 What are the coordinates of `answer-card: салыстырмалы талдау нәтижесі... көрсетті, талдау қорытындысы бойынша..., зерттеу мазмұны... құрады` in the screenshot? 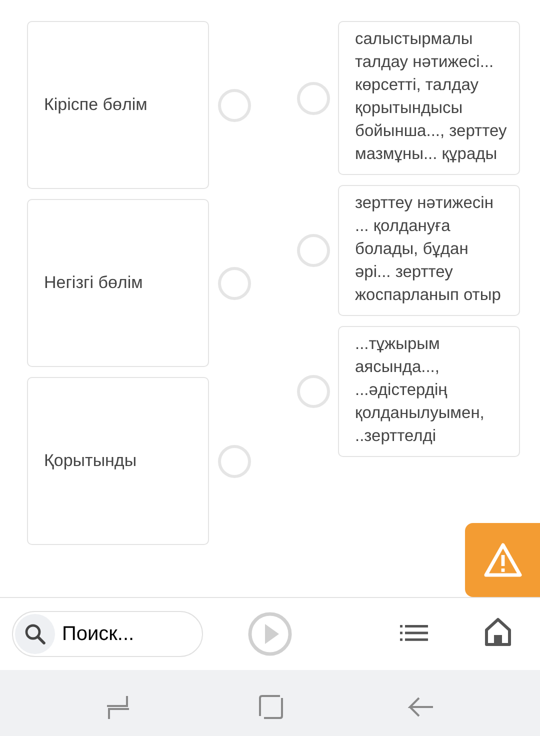 It's located at (429, 98).